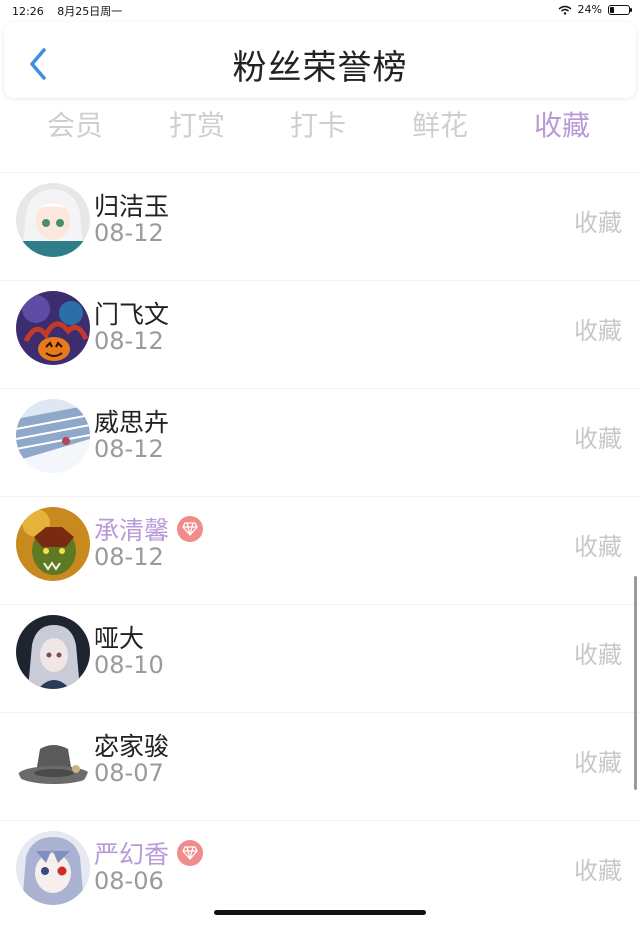  What do you see at coordinates (635, 683) in the screenshot?
I see `scrollbar` at bounding box center [635, 683].